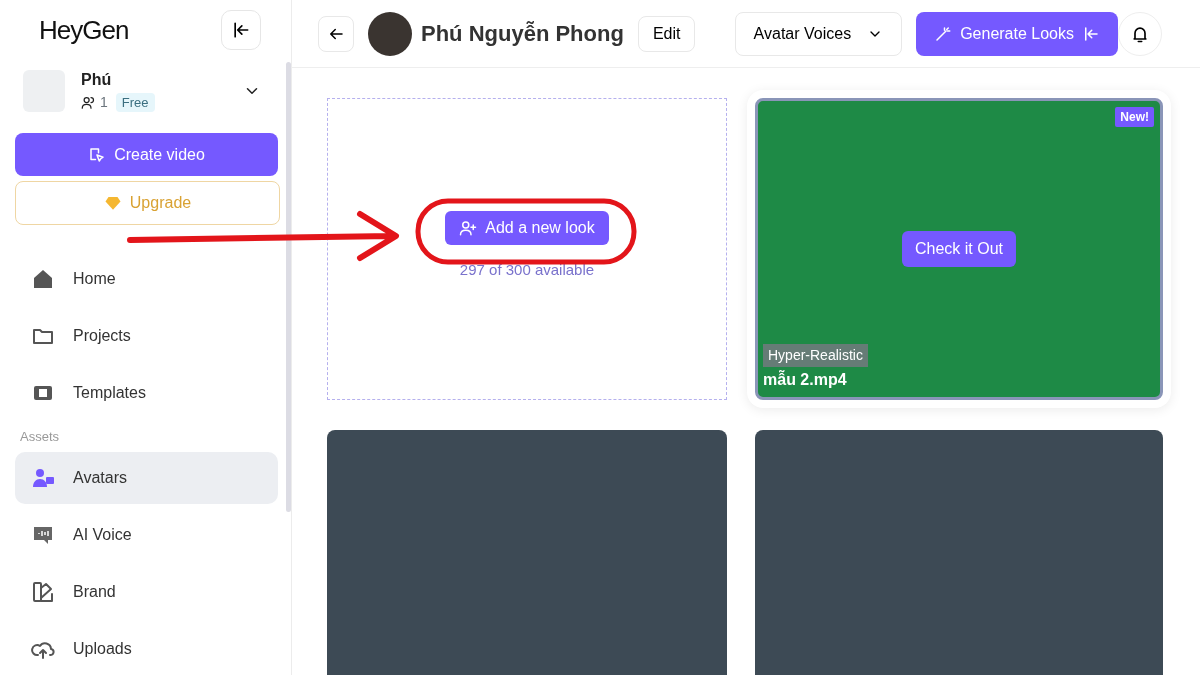 Image resolution: width=1200 pixels, height=675 pixels. Describe the element at coordinates (104, 102) in the screenshot. I see `member-count: 1` at that location.